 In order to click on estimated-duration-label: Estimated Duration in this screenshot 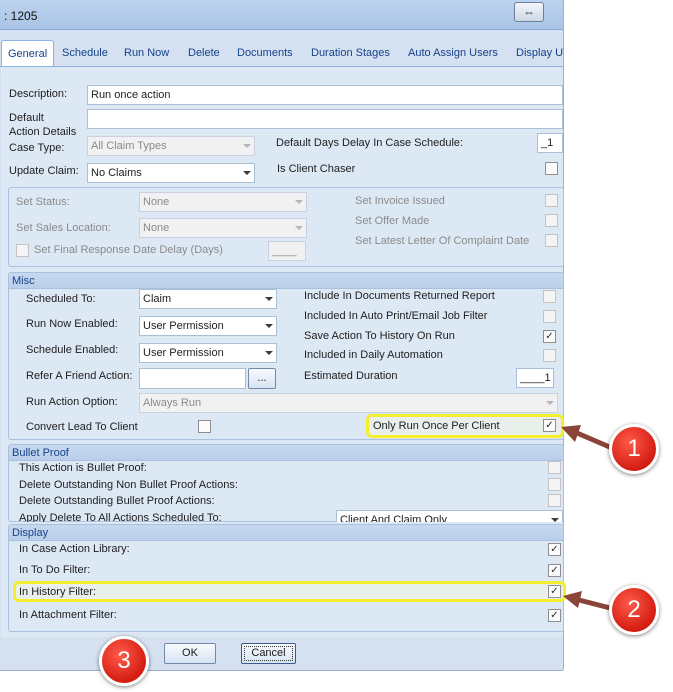, I will do `click(351, 376)`.